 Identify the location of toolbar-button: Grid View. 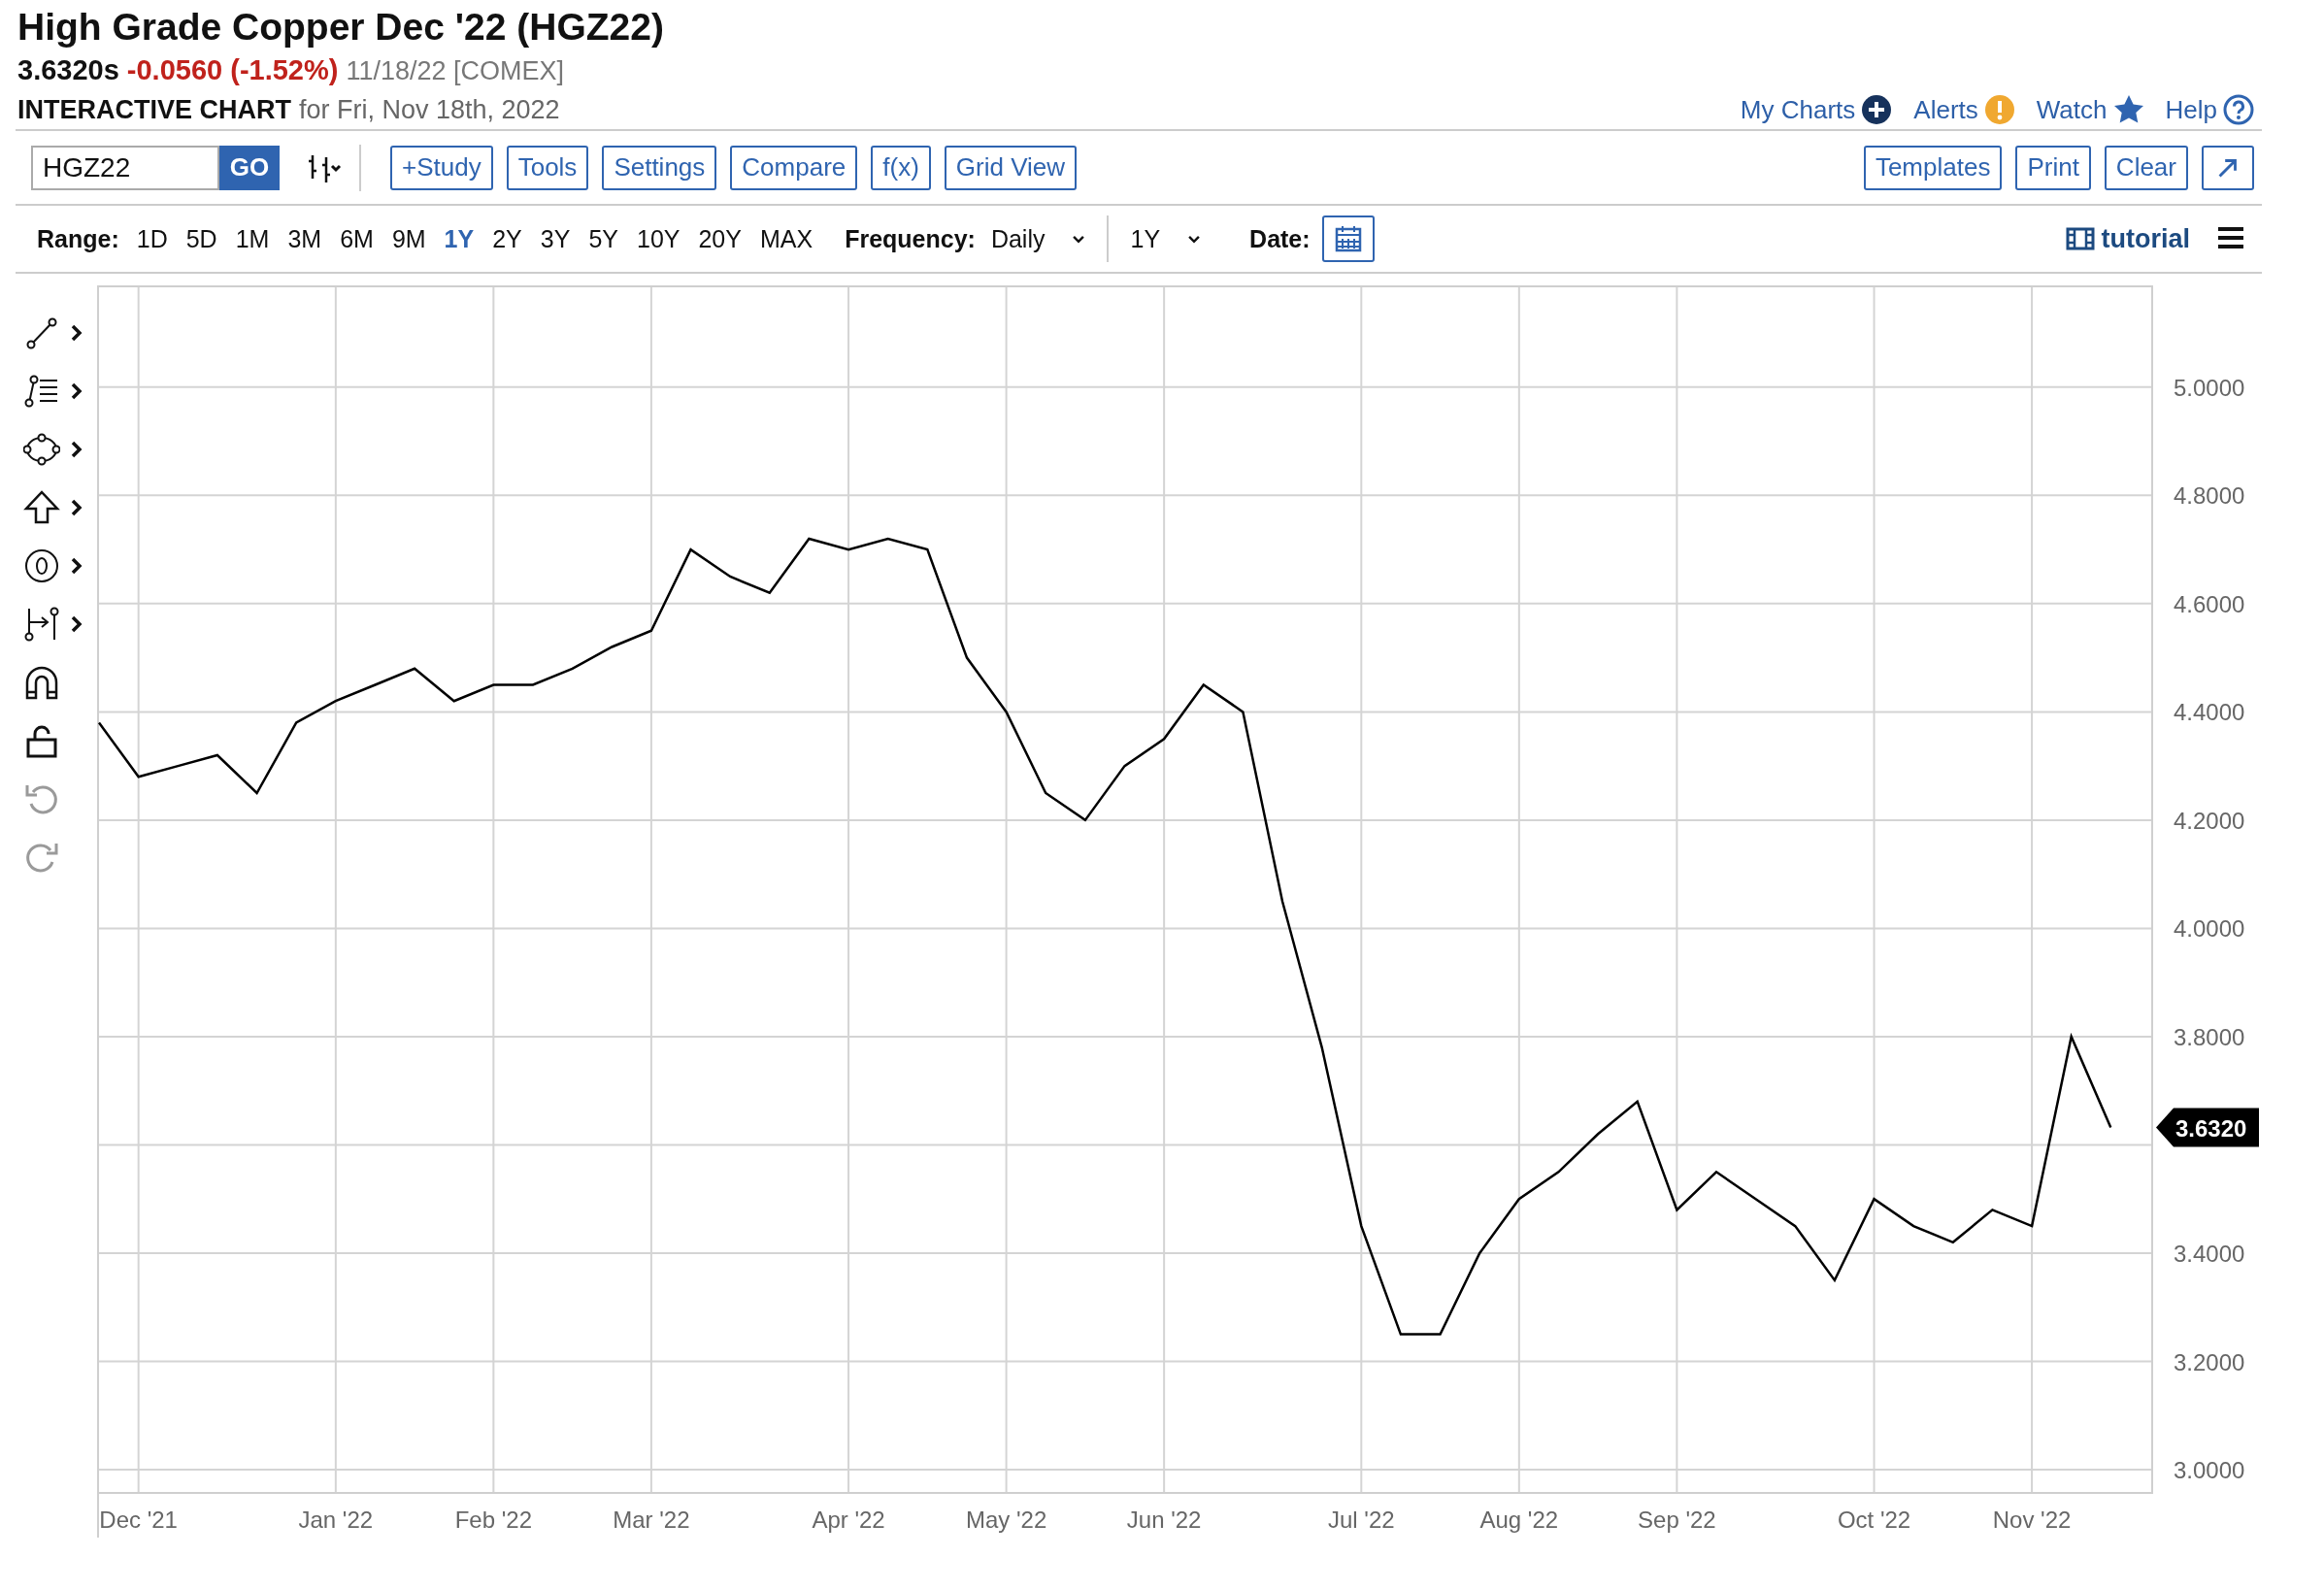
(1011, 167).